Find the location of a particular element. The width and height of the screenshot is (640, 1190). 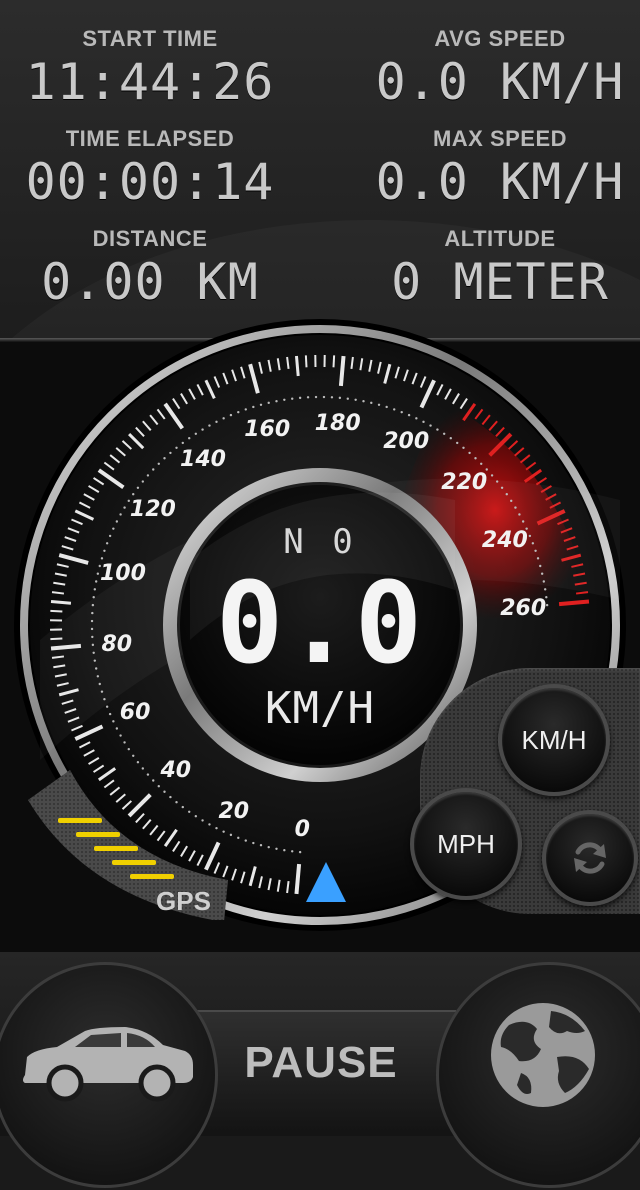

kmh-button: KM/H is located at coordinates (554, 740).